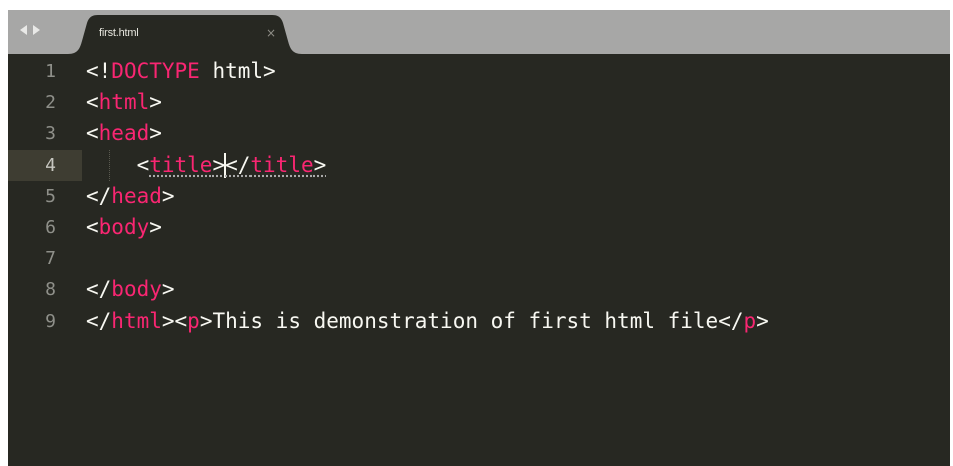  I want to click on line-code: <html>, so click(124, 102).